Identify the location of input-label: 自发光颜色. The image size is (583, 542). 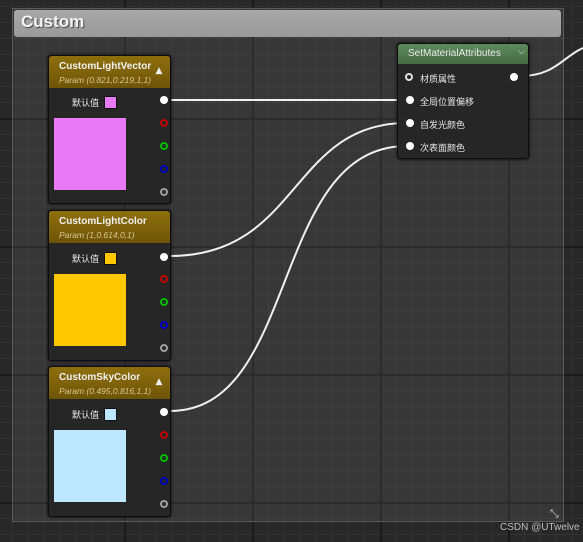
(443, 126).